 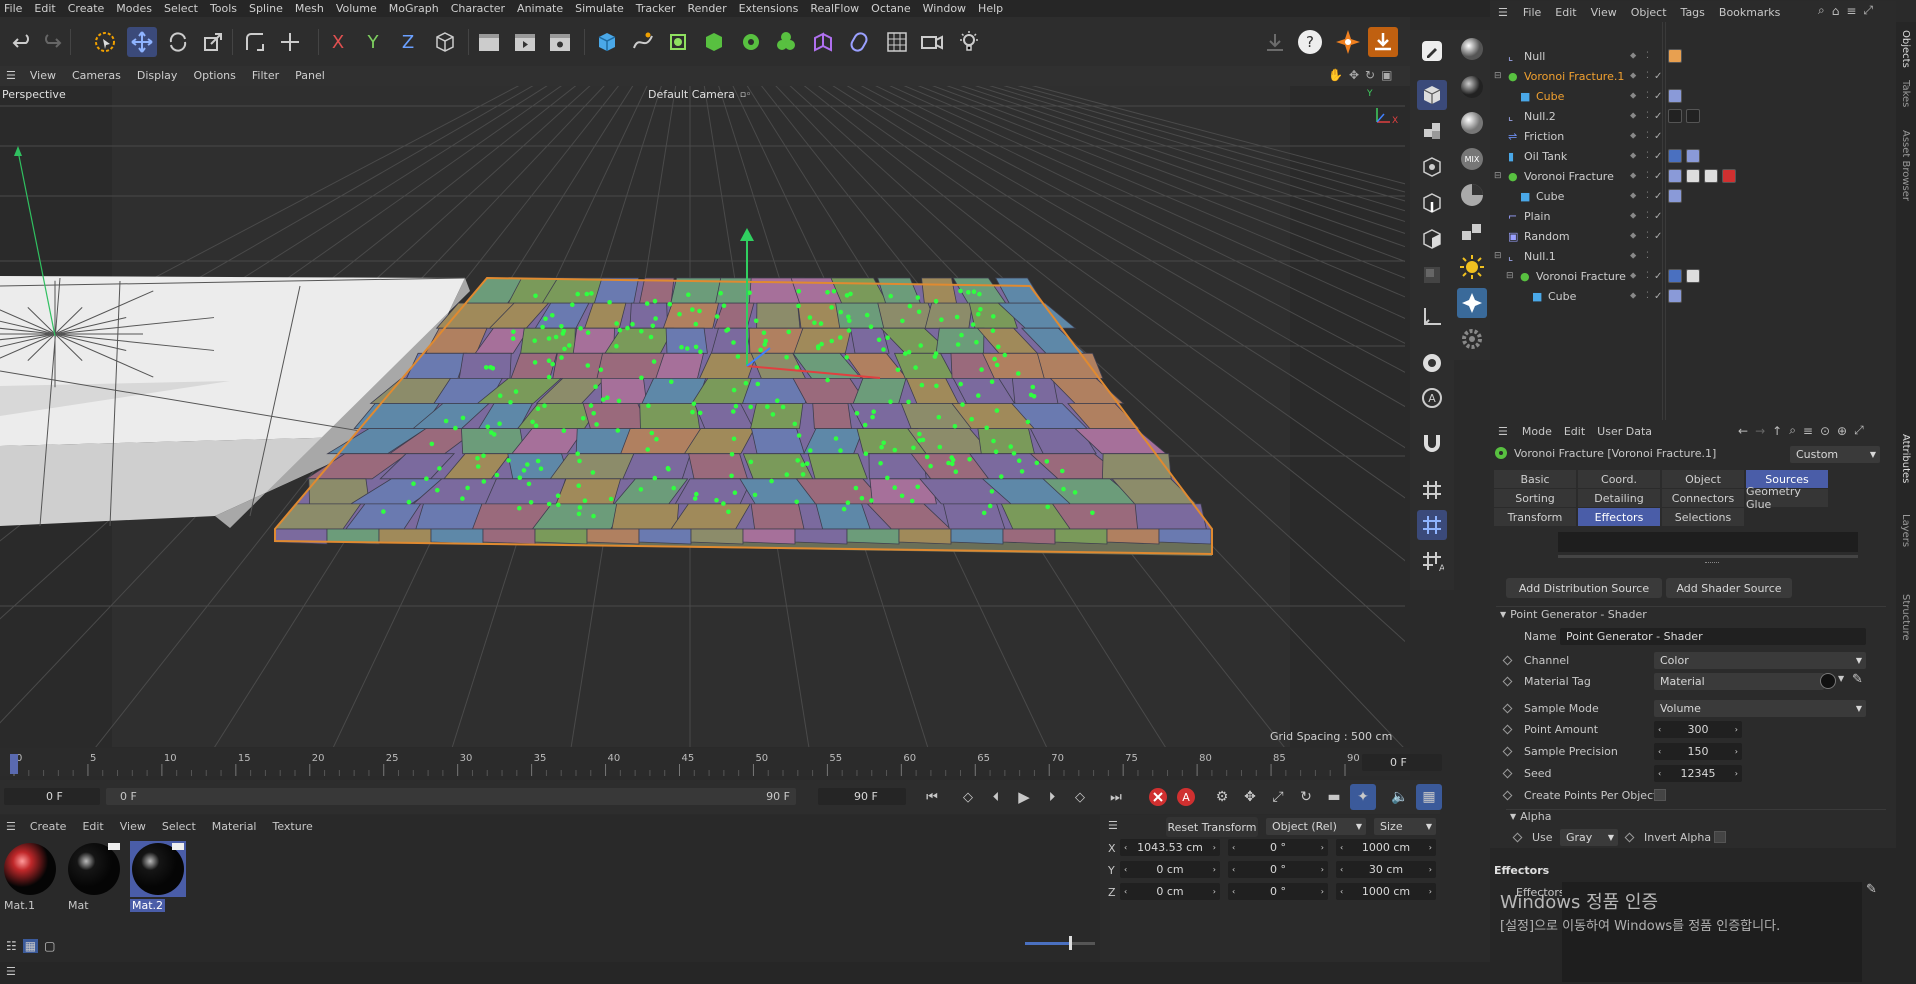 What do you see at coordinates (1905, 165) in the screenshot?
I see `side-tab-asset-browser: Asset Browser` at bounding box center [1905, 165].